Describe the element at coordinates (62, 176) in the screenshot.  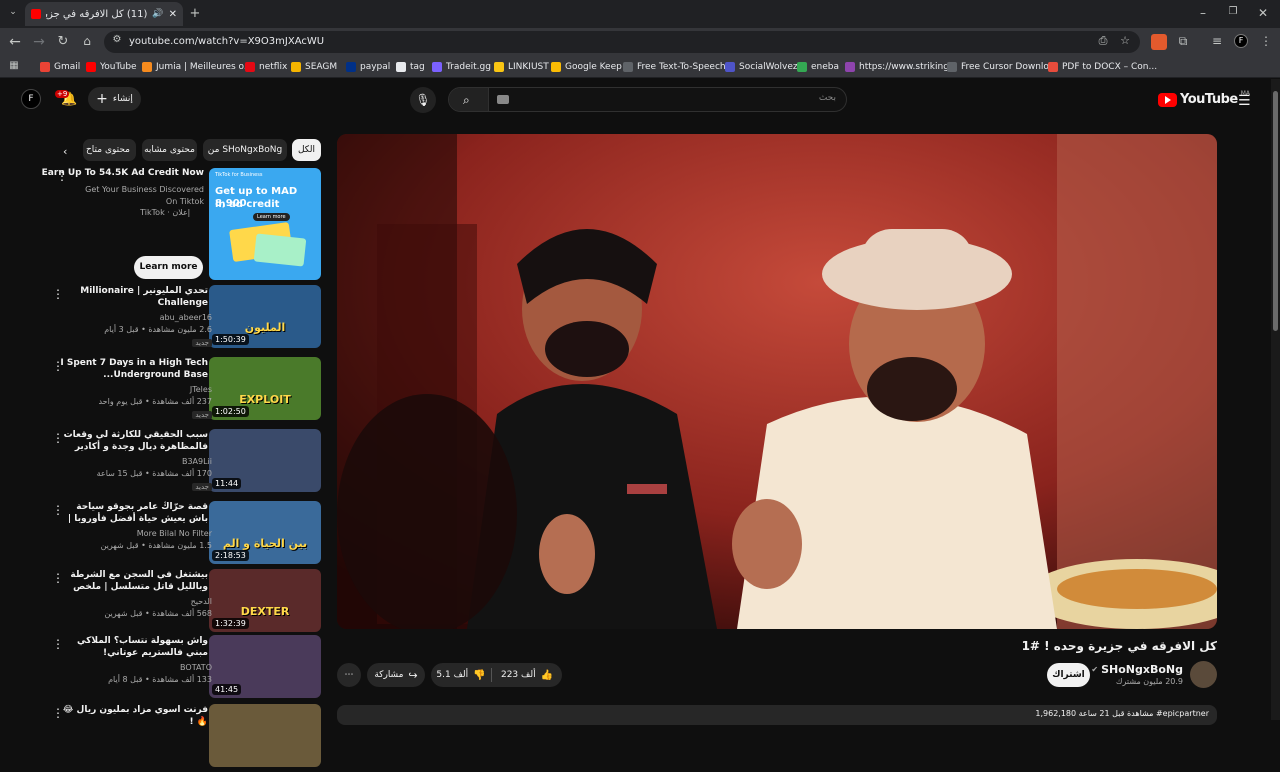
I see `ad-more-icon: ⋮` at that location.